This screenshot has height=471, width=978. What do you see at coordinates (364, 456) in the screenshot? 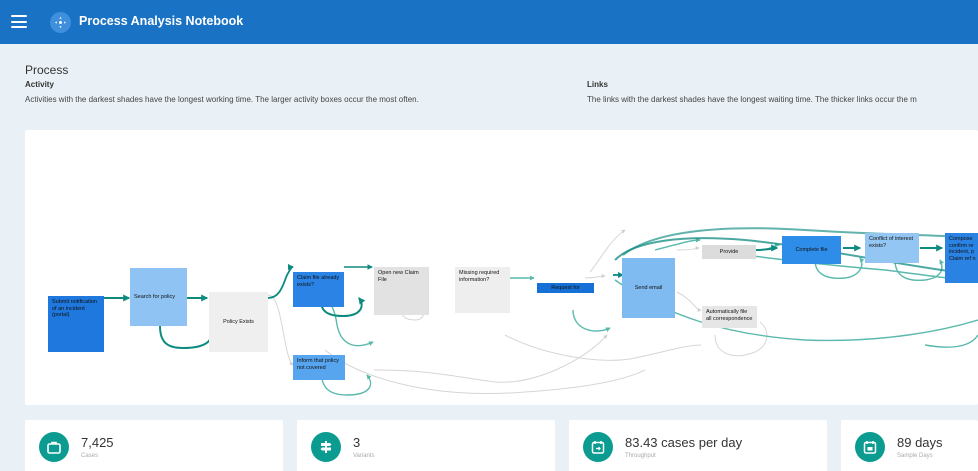
I see `stat-label: Variants` at bounding box center [364, 456].